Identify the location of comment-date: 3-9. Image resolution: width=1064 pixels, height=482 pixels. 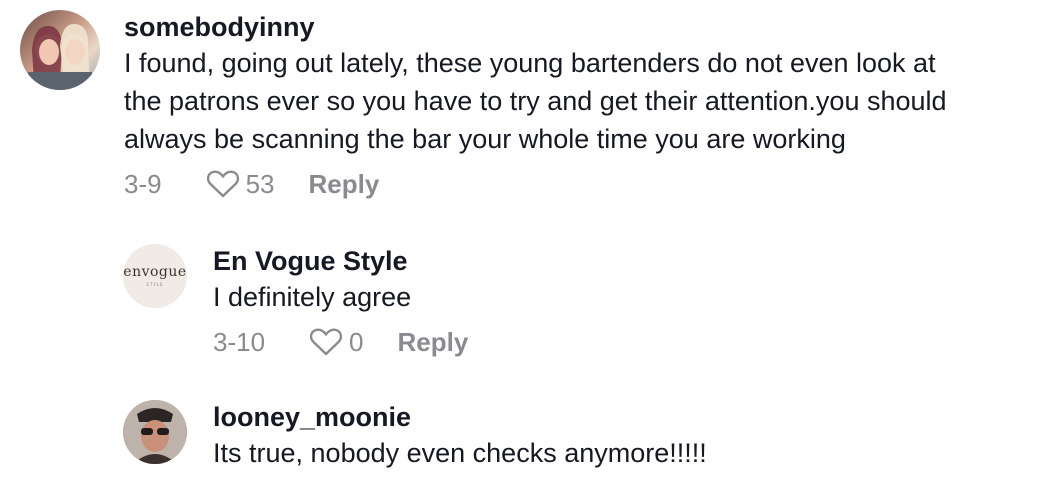
(143, 183).